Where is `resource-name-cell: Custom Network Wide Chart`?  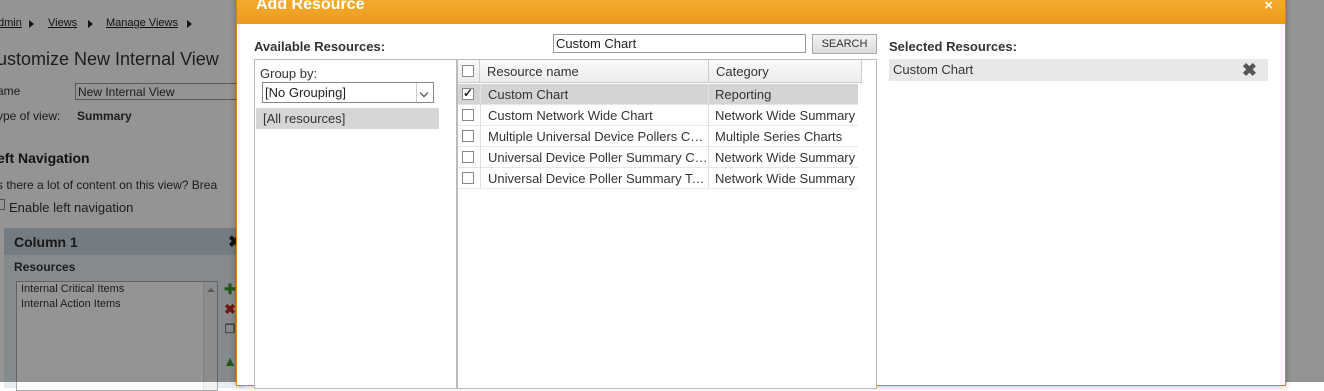 resource-name-cell: Custom Network Wide Chart is located at coordinates (594, 115).